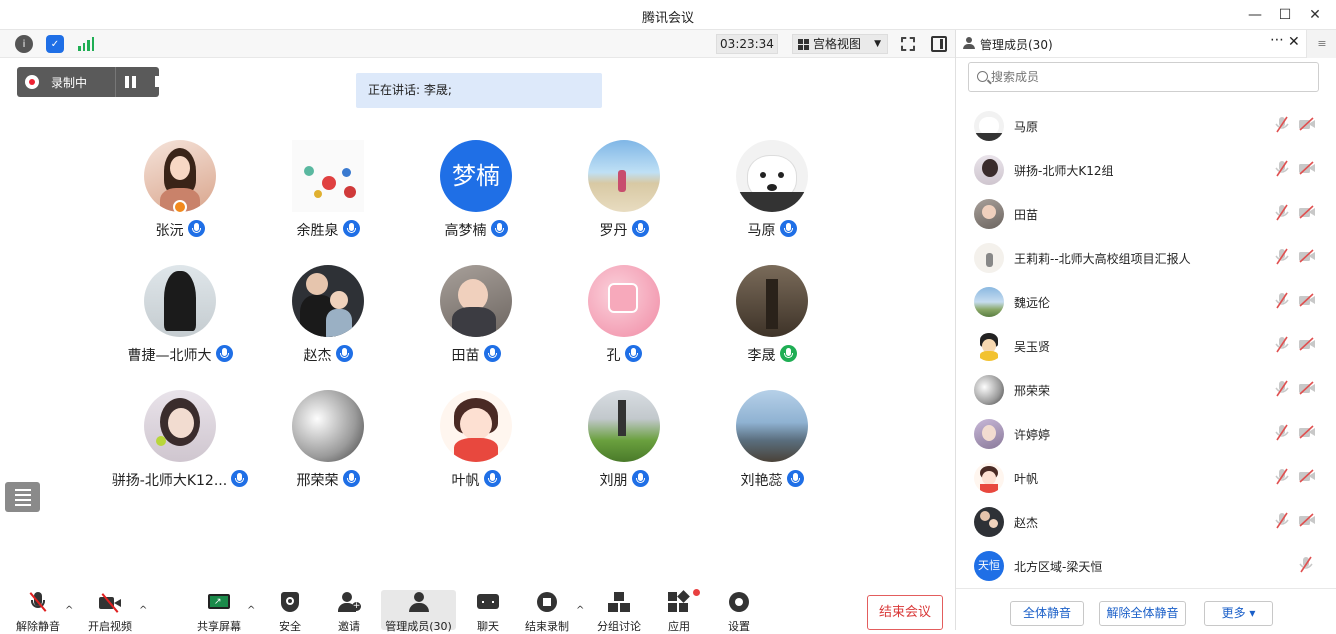 The height and width of the screenshot is (634, 1336). What do you see at coordinates (840, 44) in the screenshot?
I see `view-select: 宫格视图 ▼` at bounding box center [840, 44].